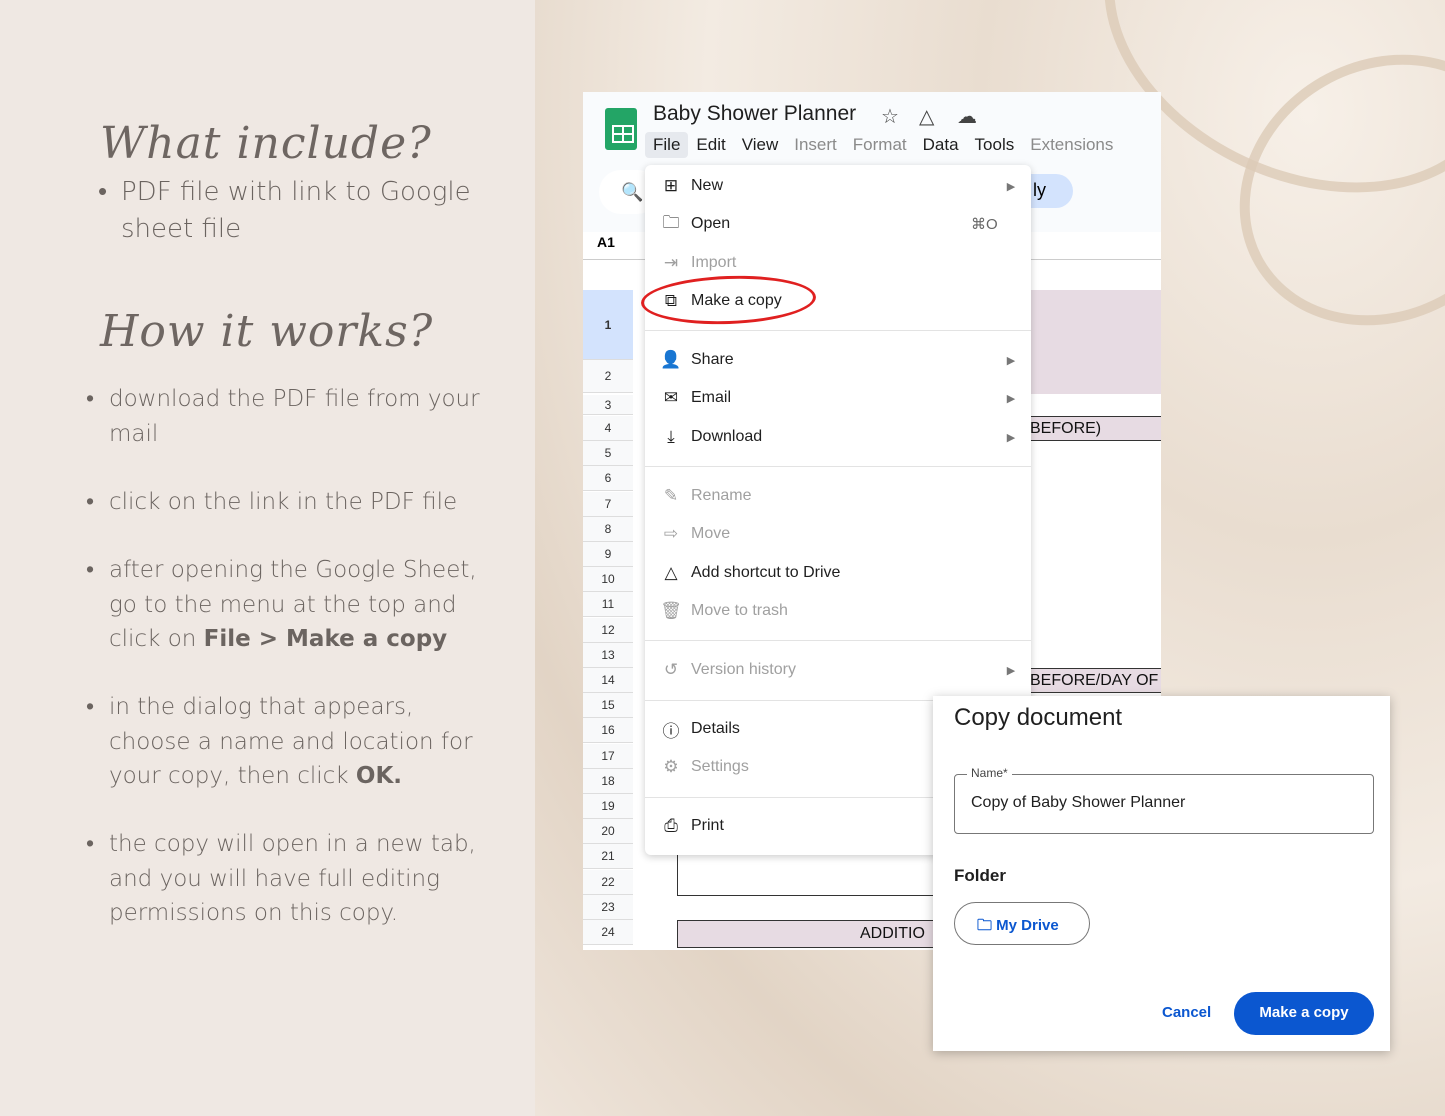 Image resolution: width=1445 pixels, height=1116 pixels. What do you see at coordinates (608, 781) in the screenshot?
I see `row-header: 18` at bounding box center [608, 781].